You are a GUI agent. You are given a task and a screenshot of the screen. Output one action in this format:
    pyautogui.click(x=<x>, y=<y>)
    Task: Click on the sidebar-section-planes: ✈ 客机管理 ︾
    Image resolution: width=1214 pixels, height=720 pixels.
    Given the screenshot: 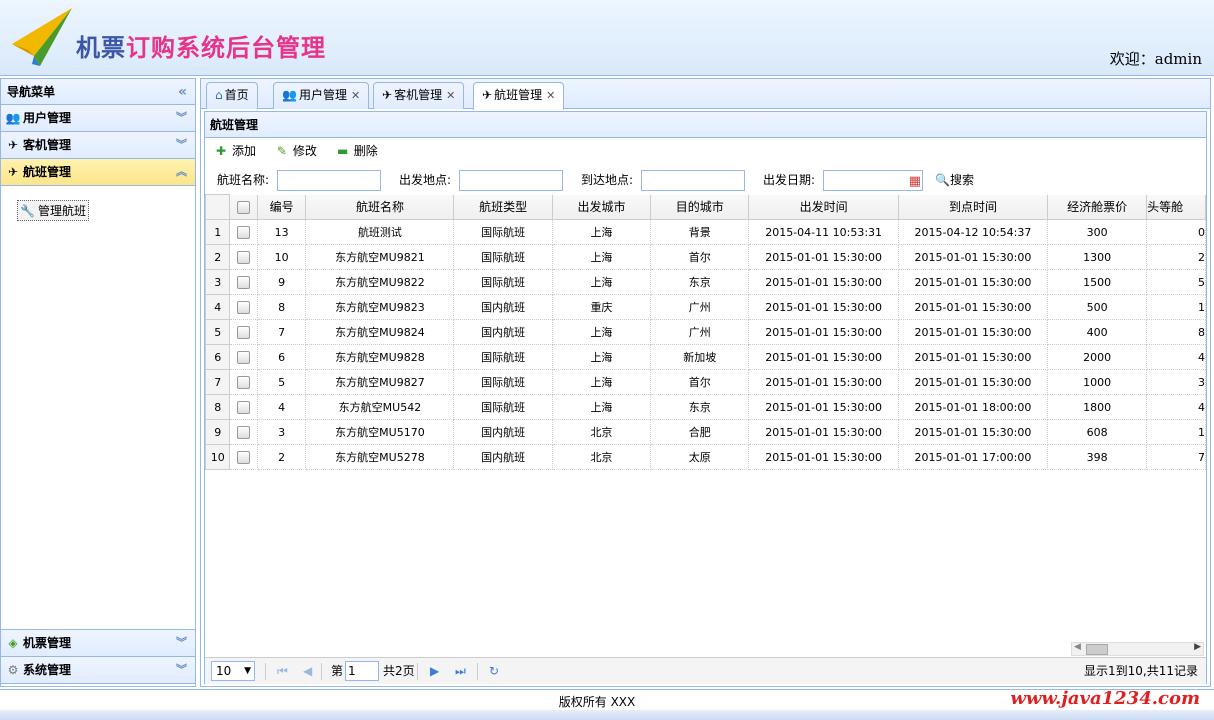 What is the action you would take?
    pyautogui.click(x=98, y=145)
    